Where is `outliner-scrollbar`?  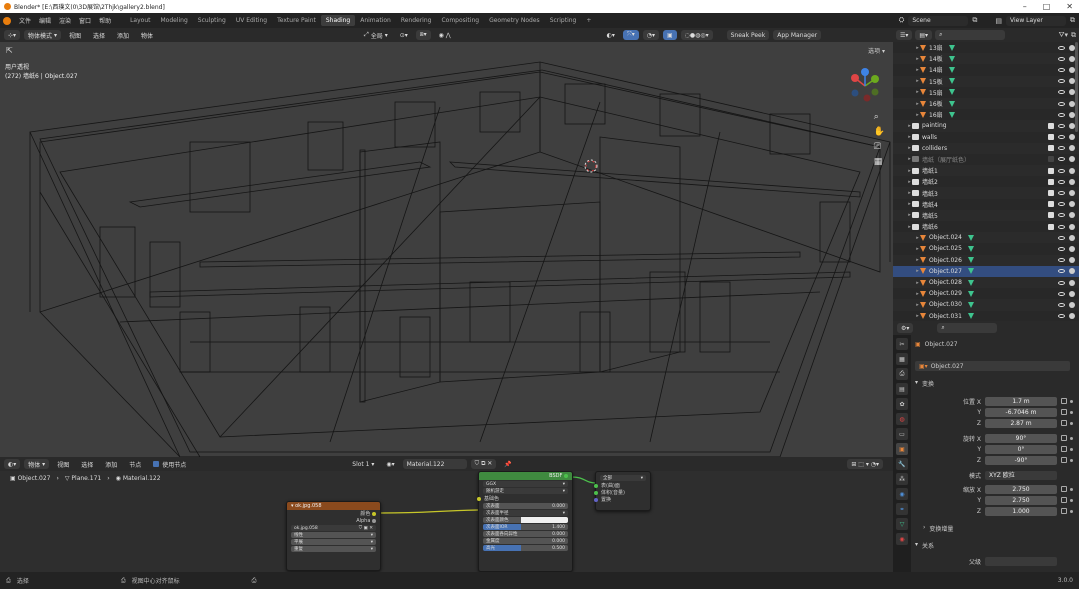 outliner-scrollbar is located at coordinates (1076, 87).